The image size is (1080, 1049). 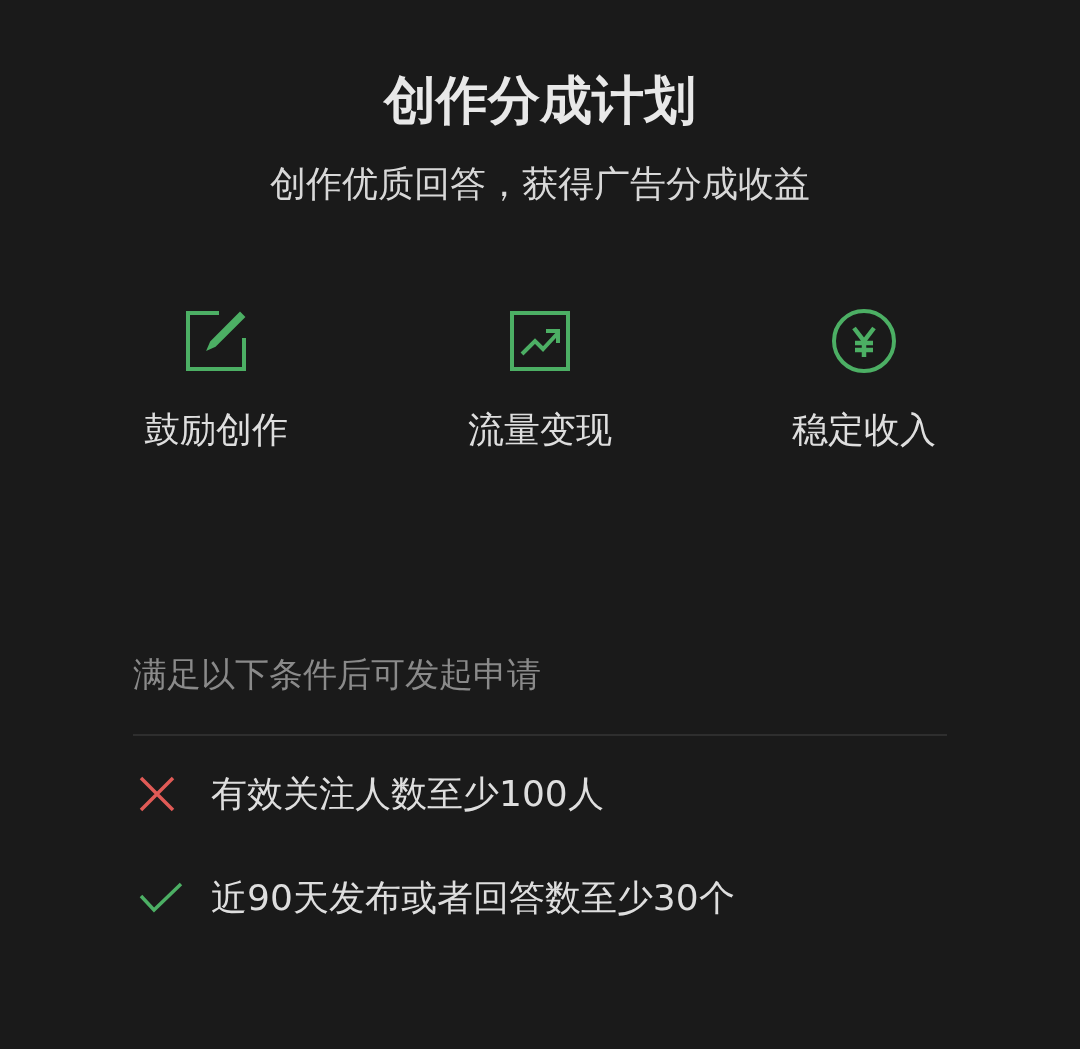 I want to click on requirement-text: 有效关注人数至少100人, so click(x=407, y=794).